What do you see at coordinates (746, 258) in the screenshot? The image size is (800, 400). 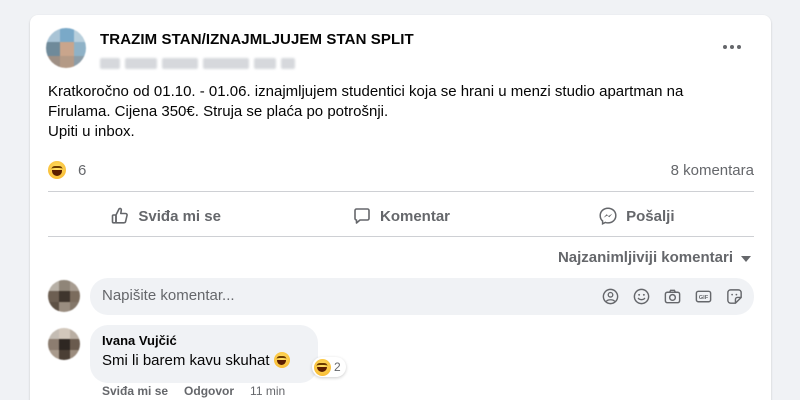 I see `chevron-down-icon` at bounding box center [746, 258].